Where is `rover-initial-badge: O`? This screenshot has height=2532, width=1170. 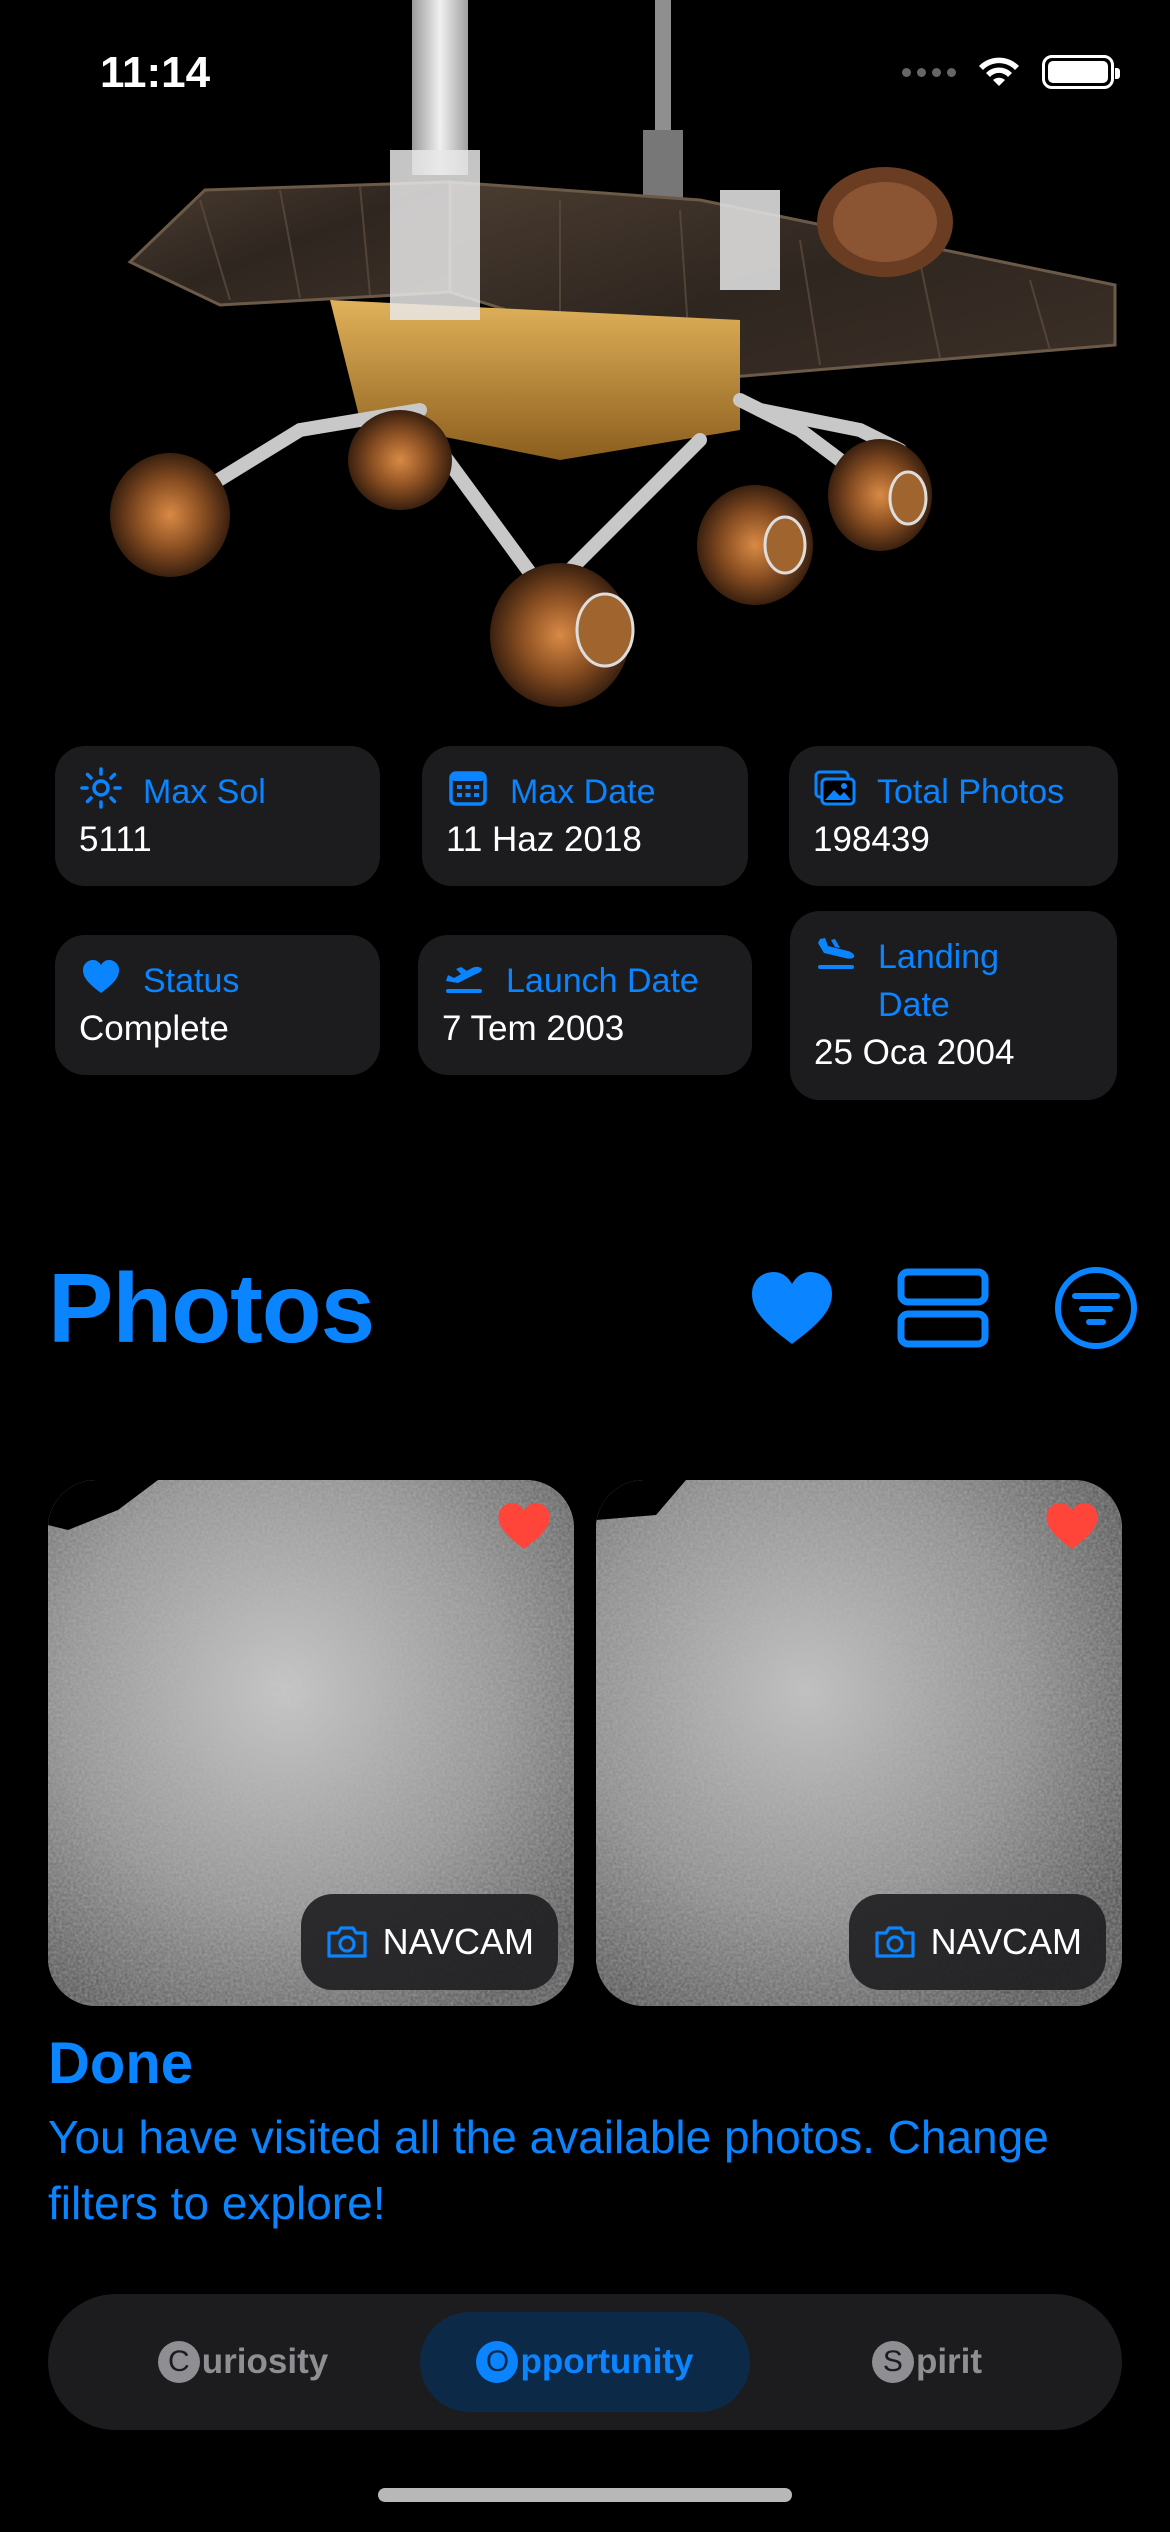
rover-initial-badge: O is located at coordinates (497, 2362).